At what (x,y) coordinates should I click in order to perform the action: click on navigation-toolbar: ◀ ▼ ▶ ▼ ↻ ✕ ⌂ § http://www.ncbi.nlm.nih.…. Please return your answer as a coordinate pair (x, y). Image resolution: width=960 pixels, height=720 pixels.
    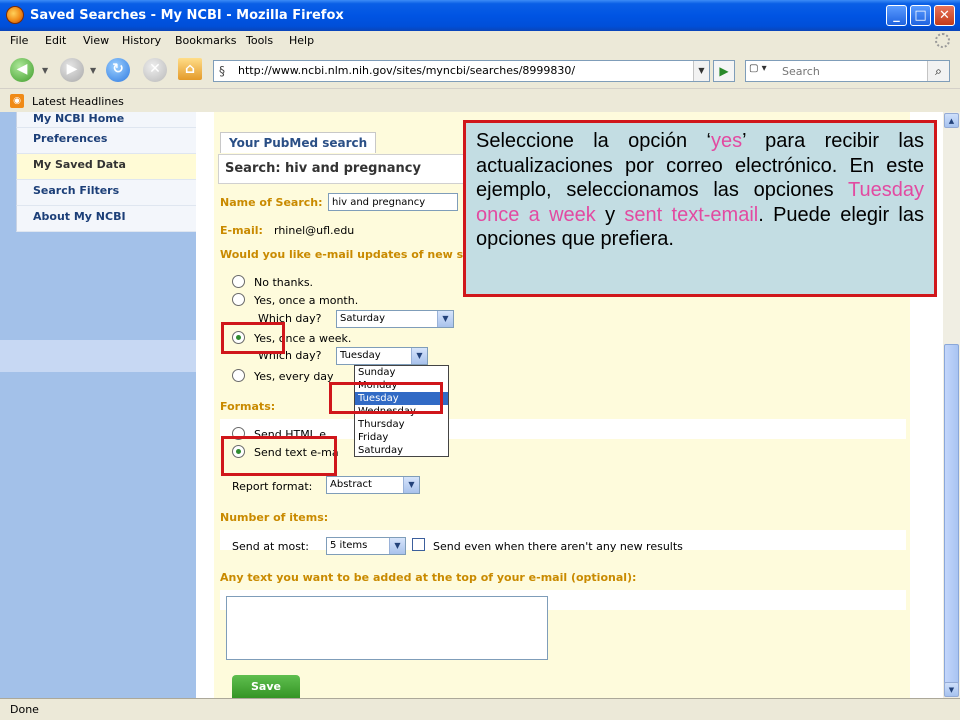
    Looking at the image, I should click on (480, 70).